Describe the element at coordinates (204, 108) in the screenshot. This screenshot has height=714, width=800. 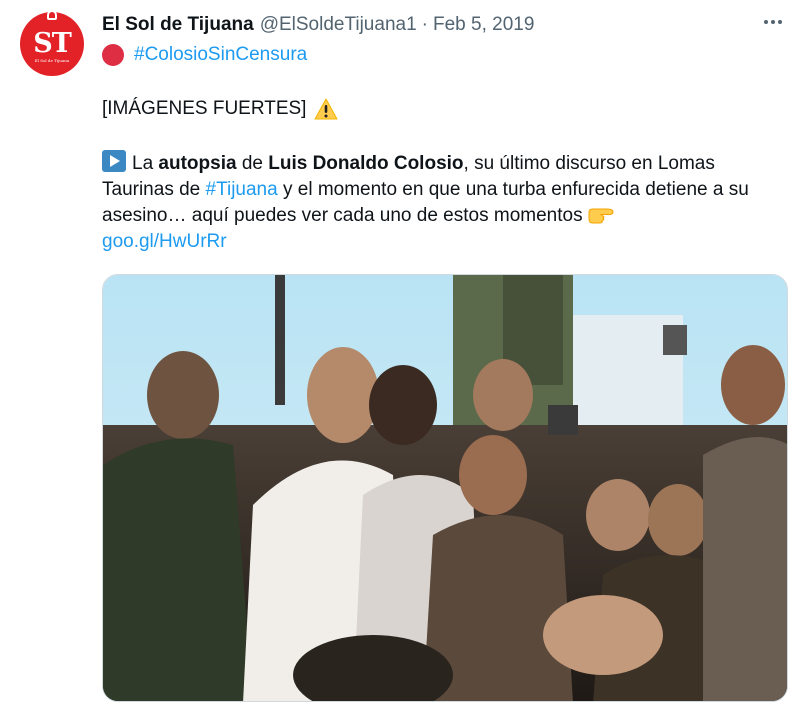
I see `warning-text: [IMÁGENES FUERTES]` at that location.